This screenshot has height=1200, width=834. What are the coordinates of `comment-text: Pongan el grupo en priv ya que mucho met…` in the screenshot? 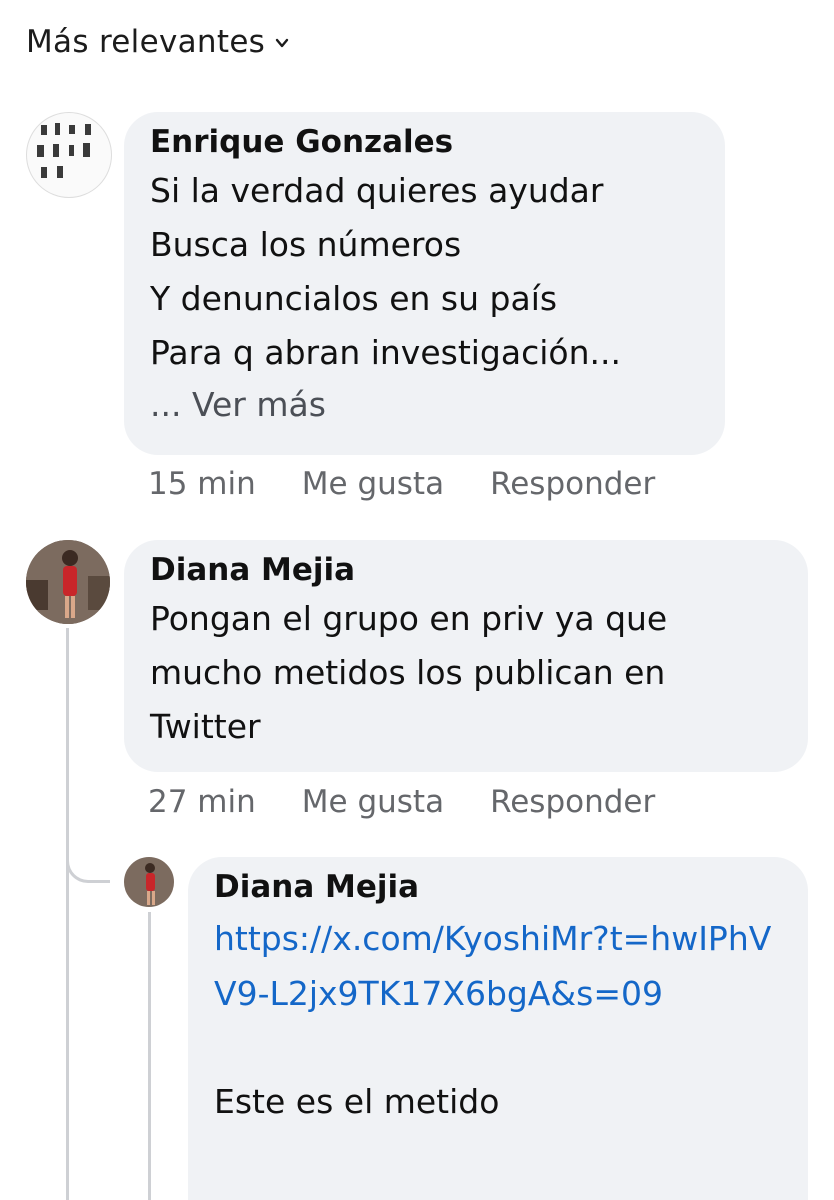 It's located at (409, 672).